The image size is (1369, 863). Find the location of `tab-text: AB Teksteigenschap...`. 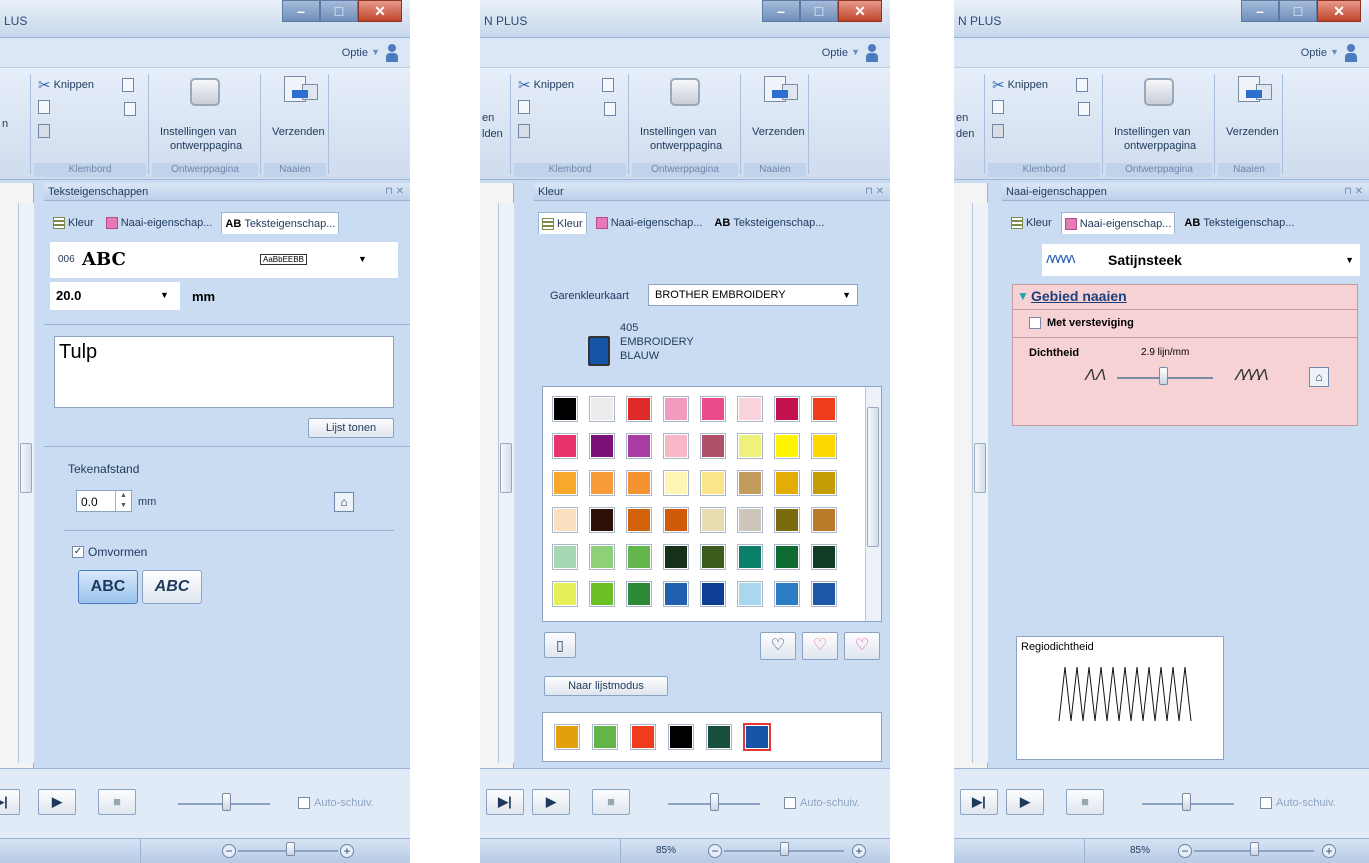

tab-text: AB Teksteigenschap... is located at coordinates (769, 223).